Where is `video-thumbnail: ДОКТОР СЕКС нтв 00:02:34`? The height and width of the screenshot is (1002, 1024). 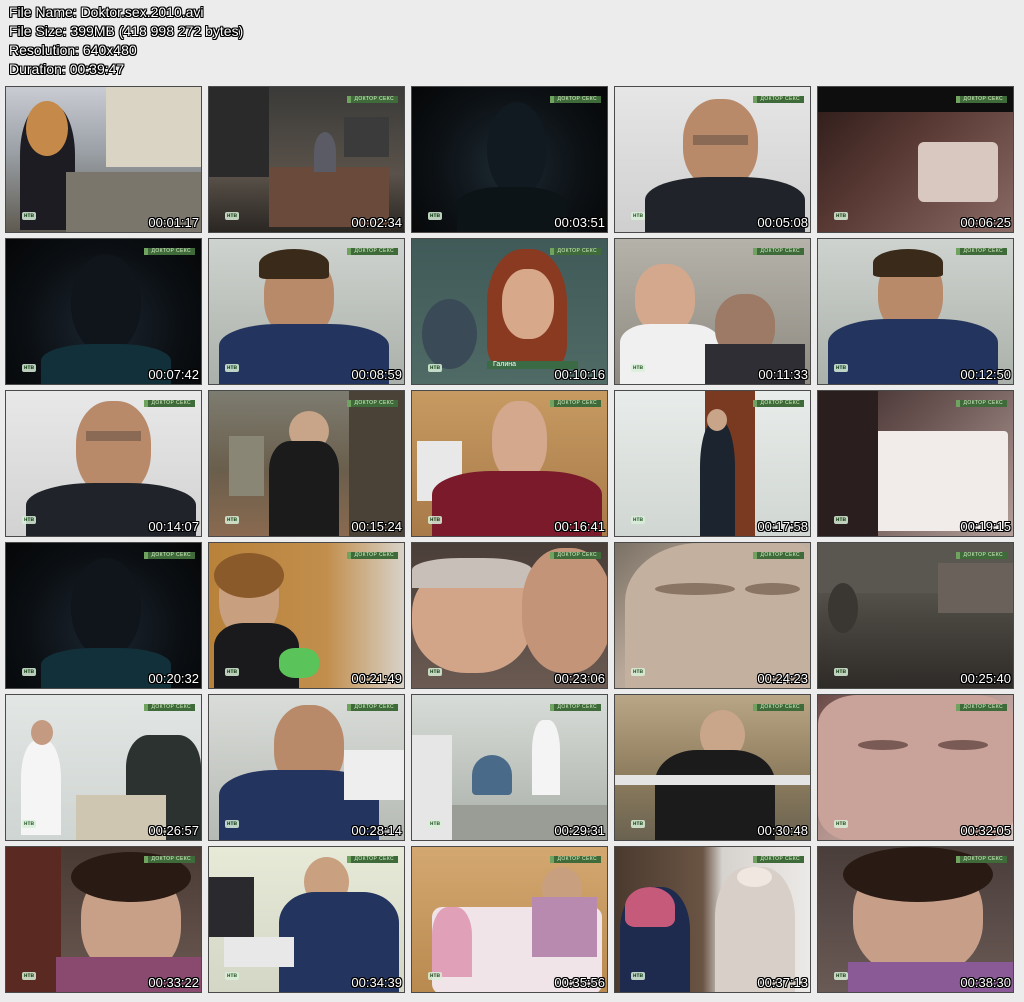 video-thumbnail: ДОКТОР СЕКС нтв 00:02:34 is located at coordinates (306, 159).